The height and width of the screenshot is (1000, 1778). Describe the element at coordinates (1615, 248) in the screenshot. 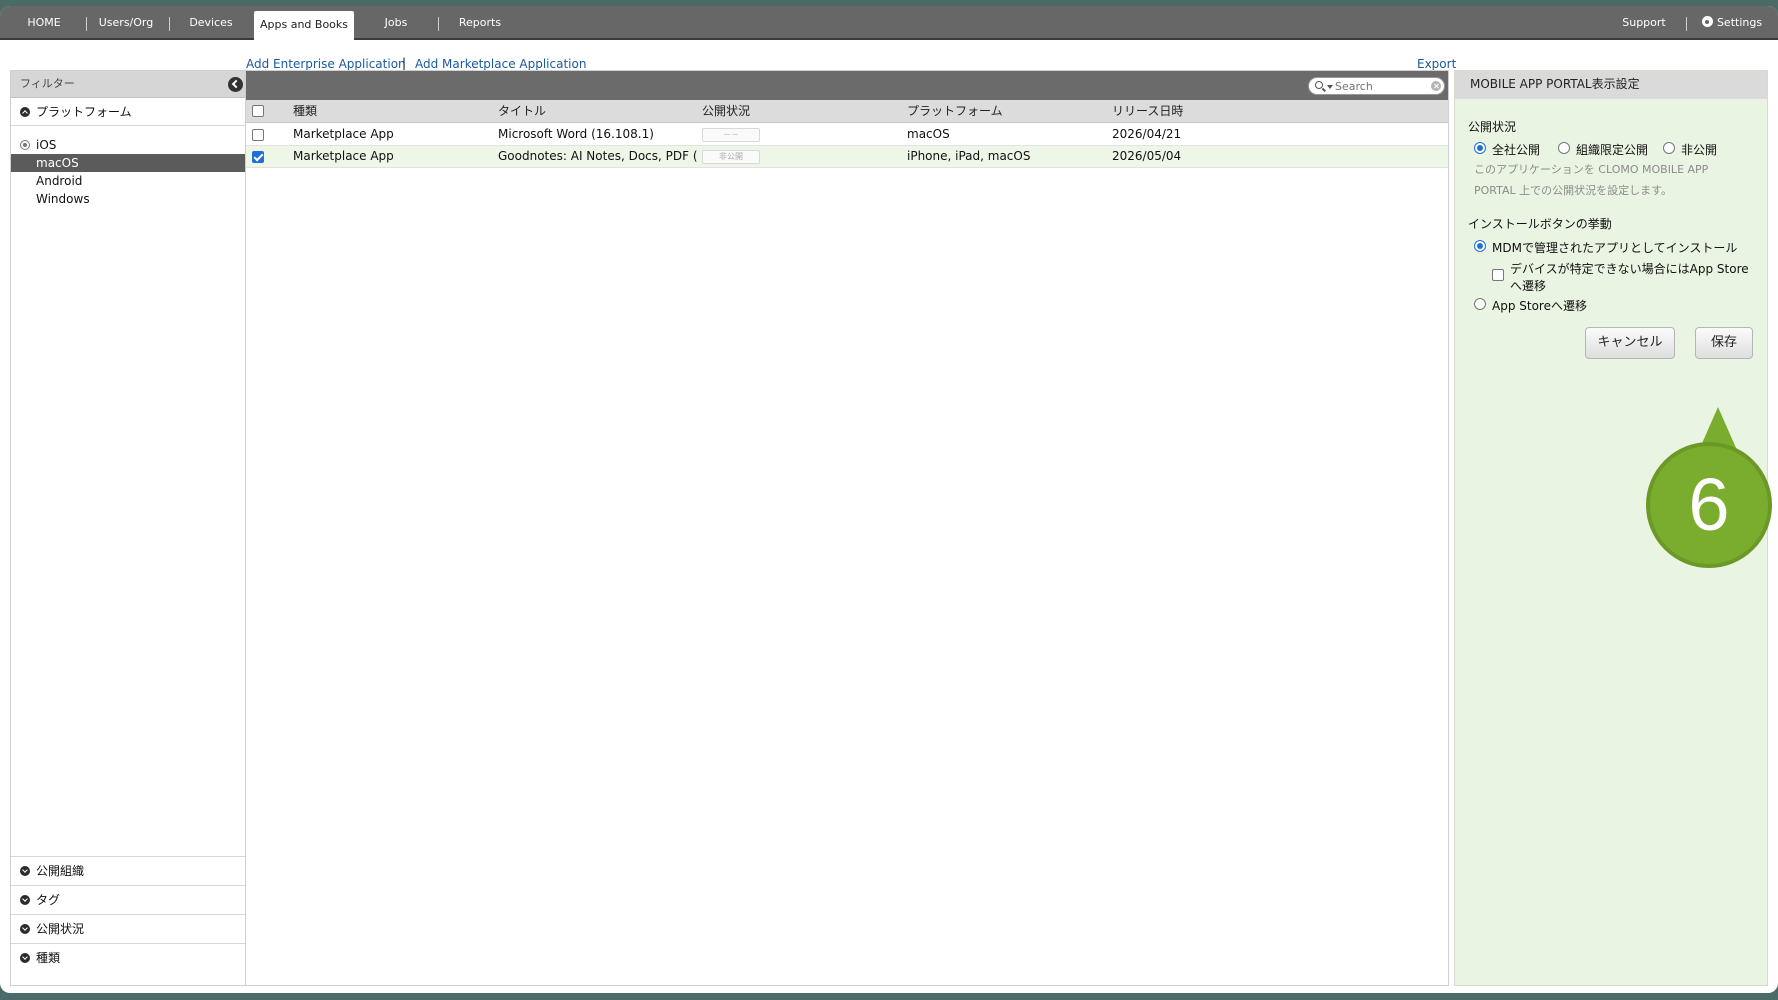

I see `install-option-label: MDMで管理されたアプリとしてインストール` at that location.